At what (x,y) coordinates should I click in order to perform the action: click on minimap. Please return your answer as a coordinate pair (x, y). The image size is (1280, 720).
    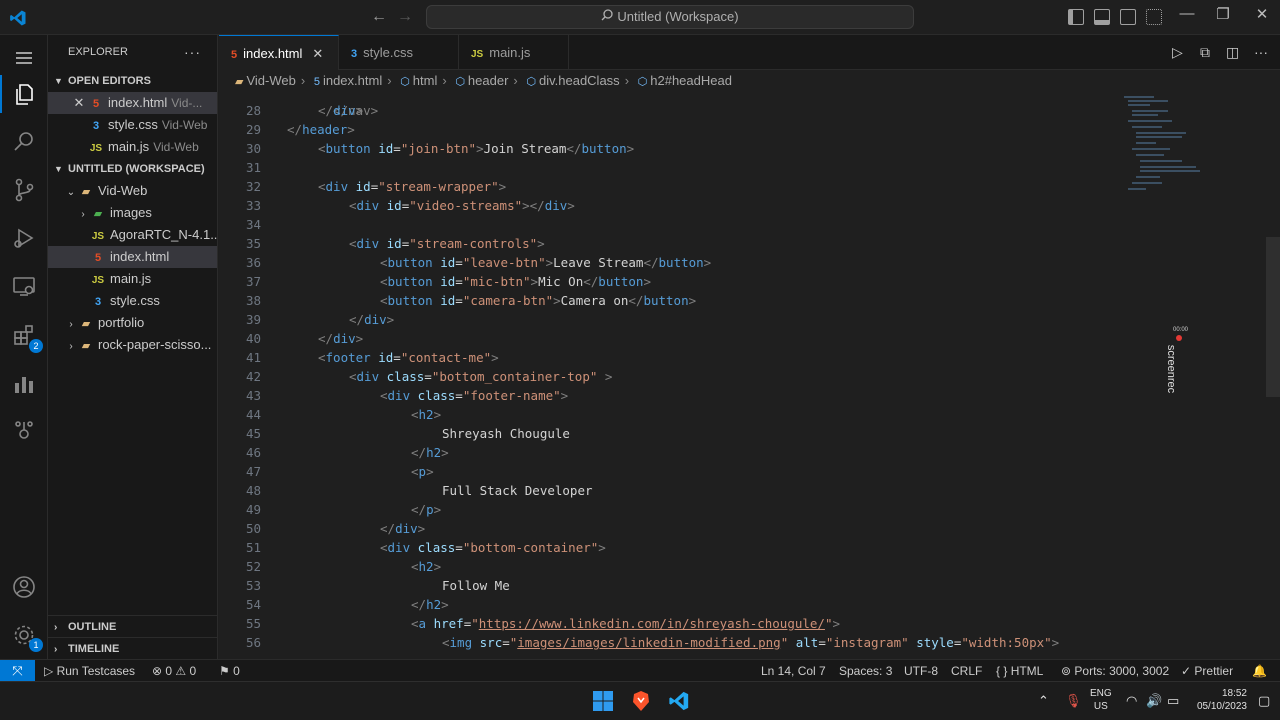
    Looking at the image, I should click on (1160, 152).